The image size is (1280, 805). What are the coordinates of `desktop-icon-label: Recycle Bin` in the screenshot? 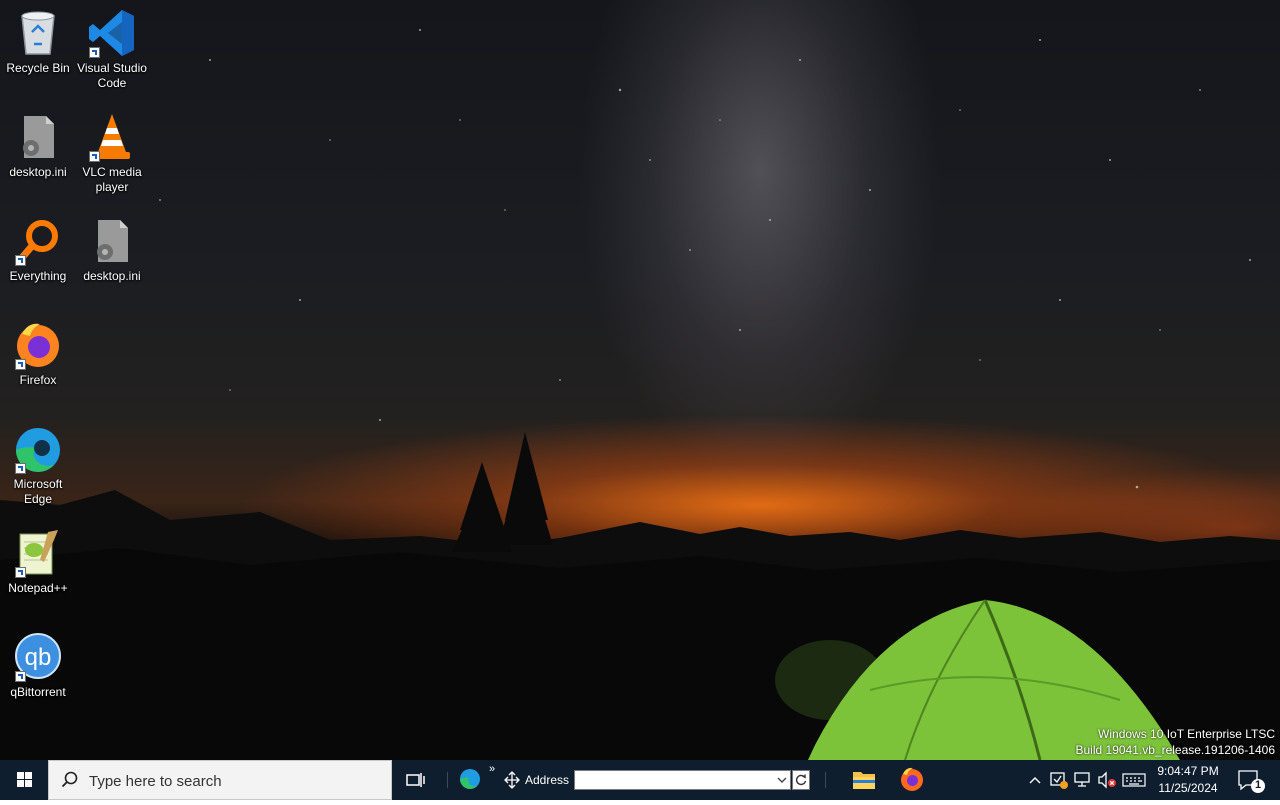 It's located at (38, 68).